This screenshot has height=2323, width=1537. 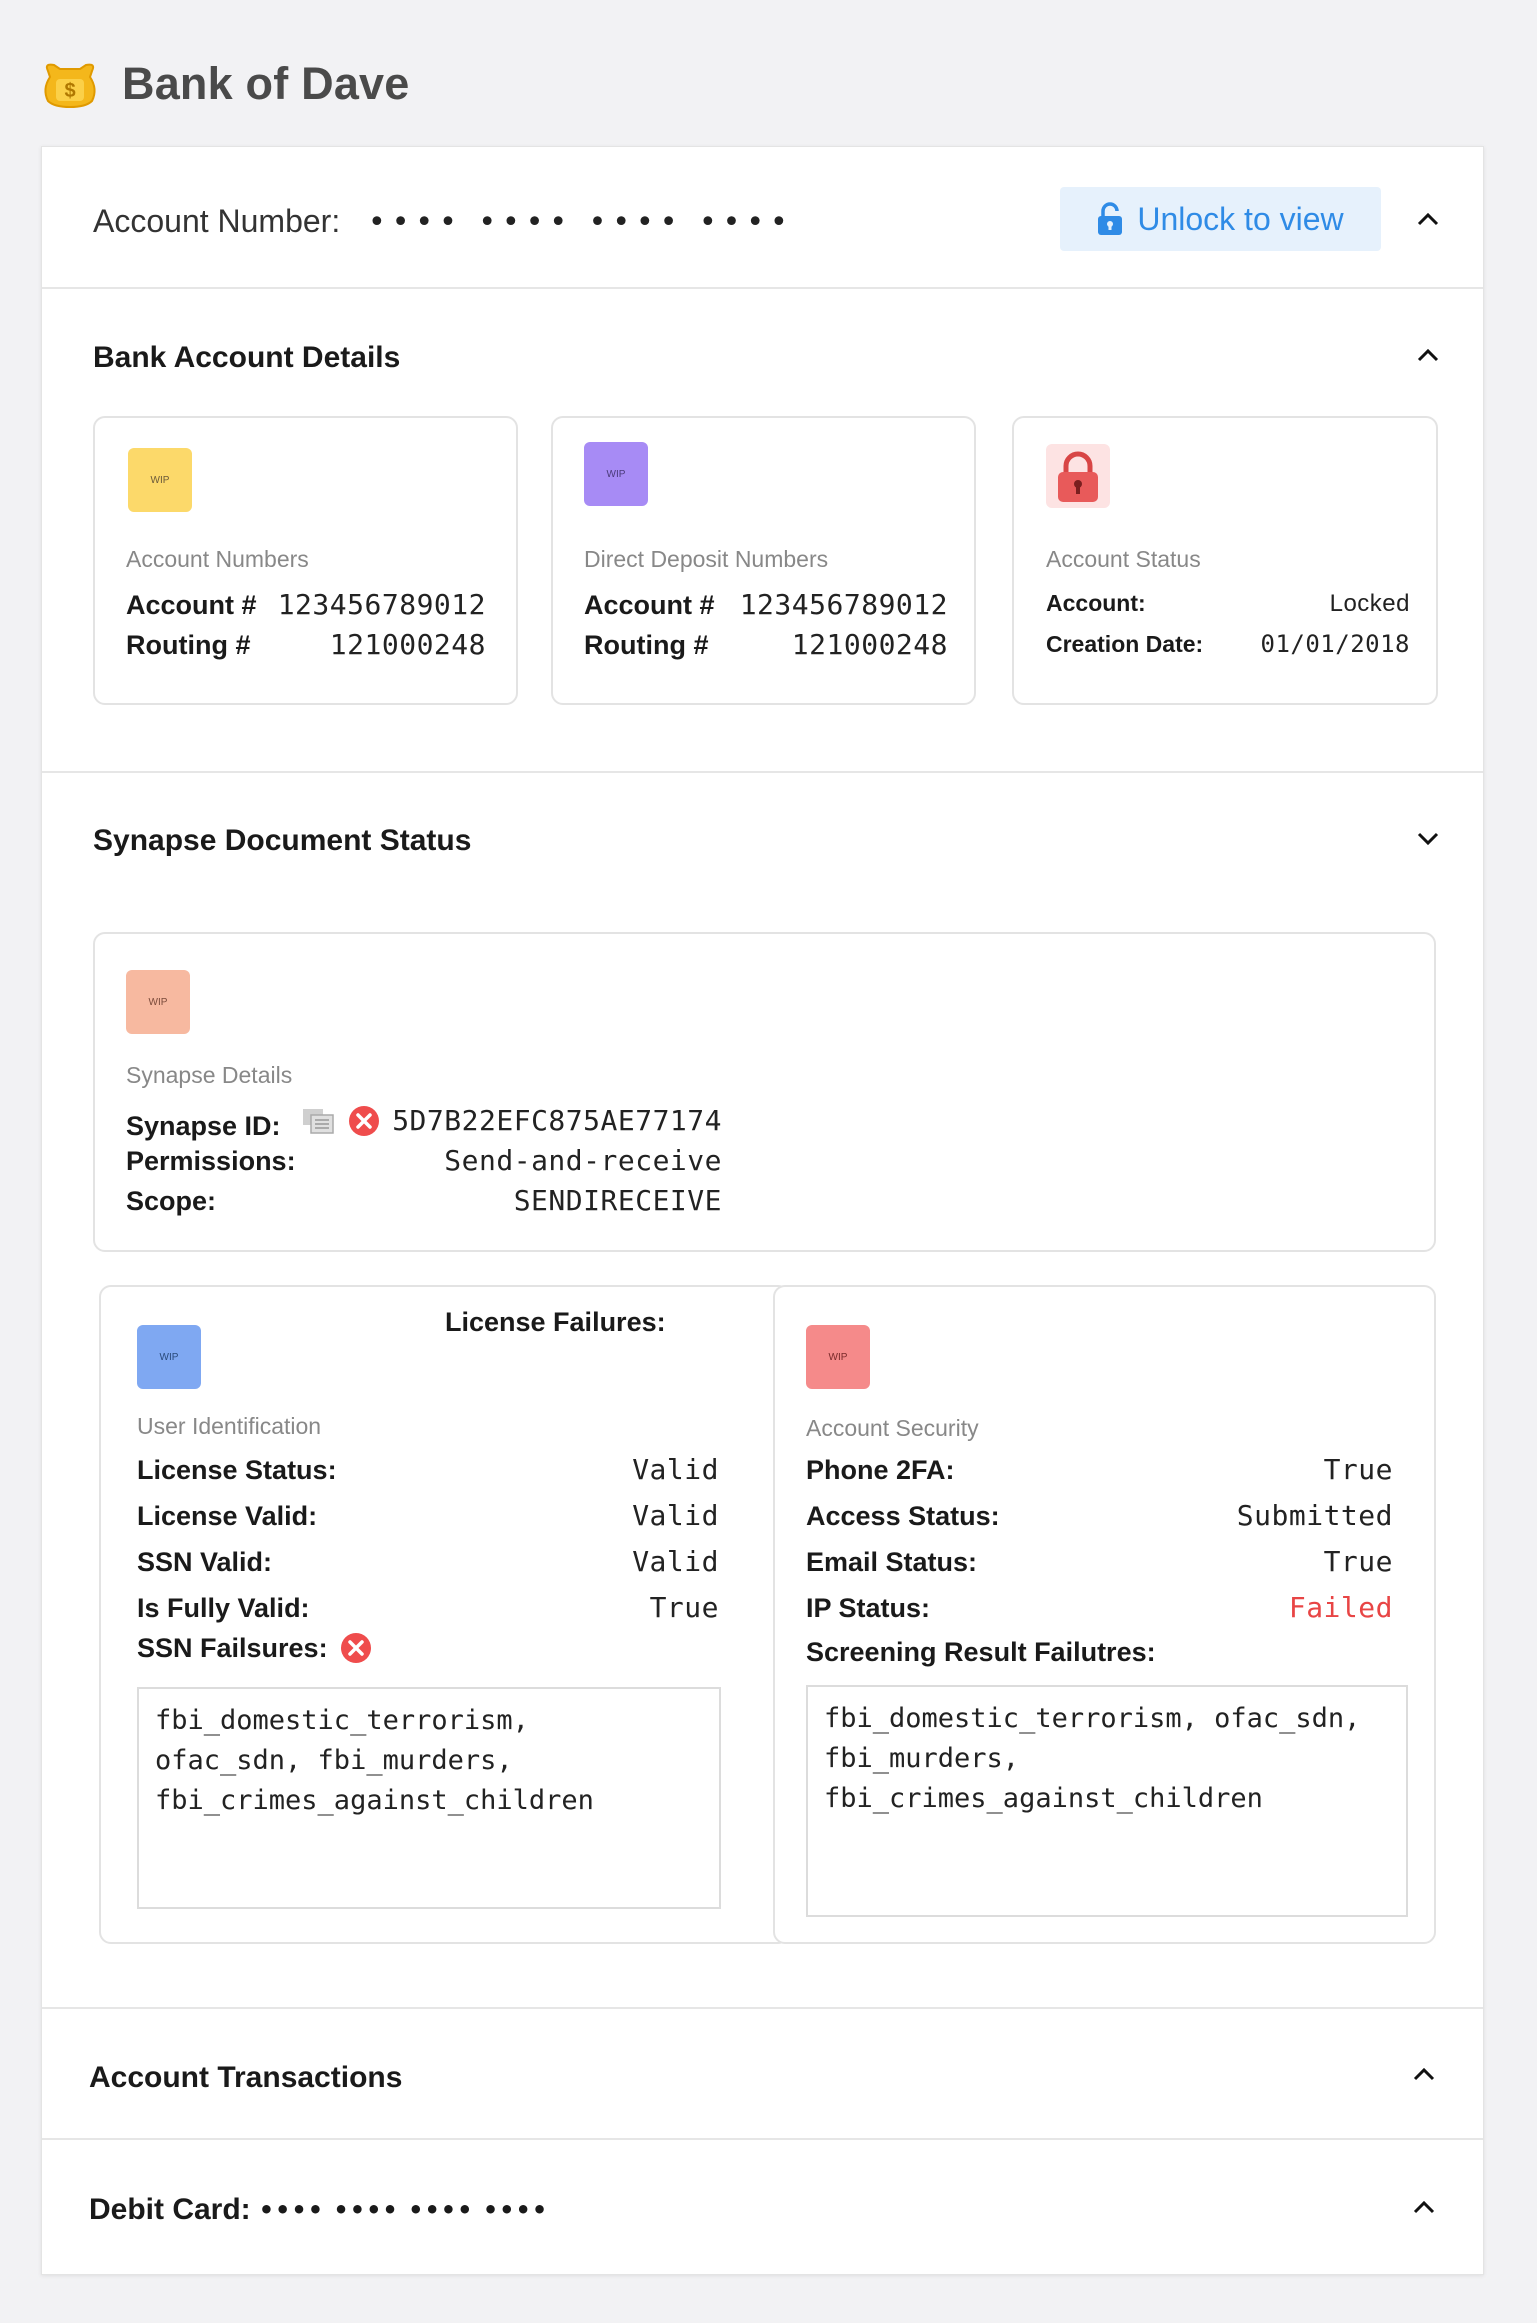 I want to click on card-caption: Synapse Details, so click(x=209, y=1075).